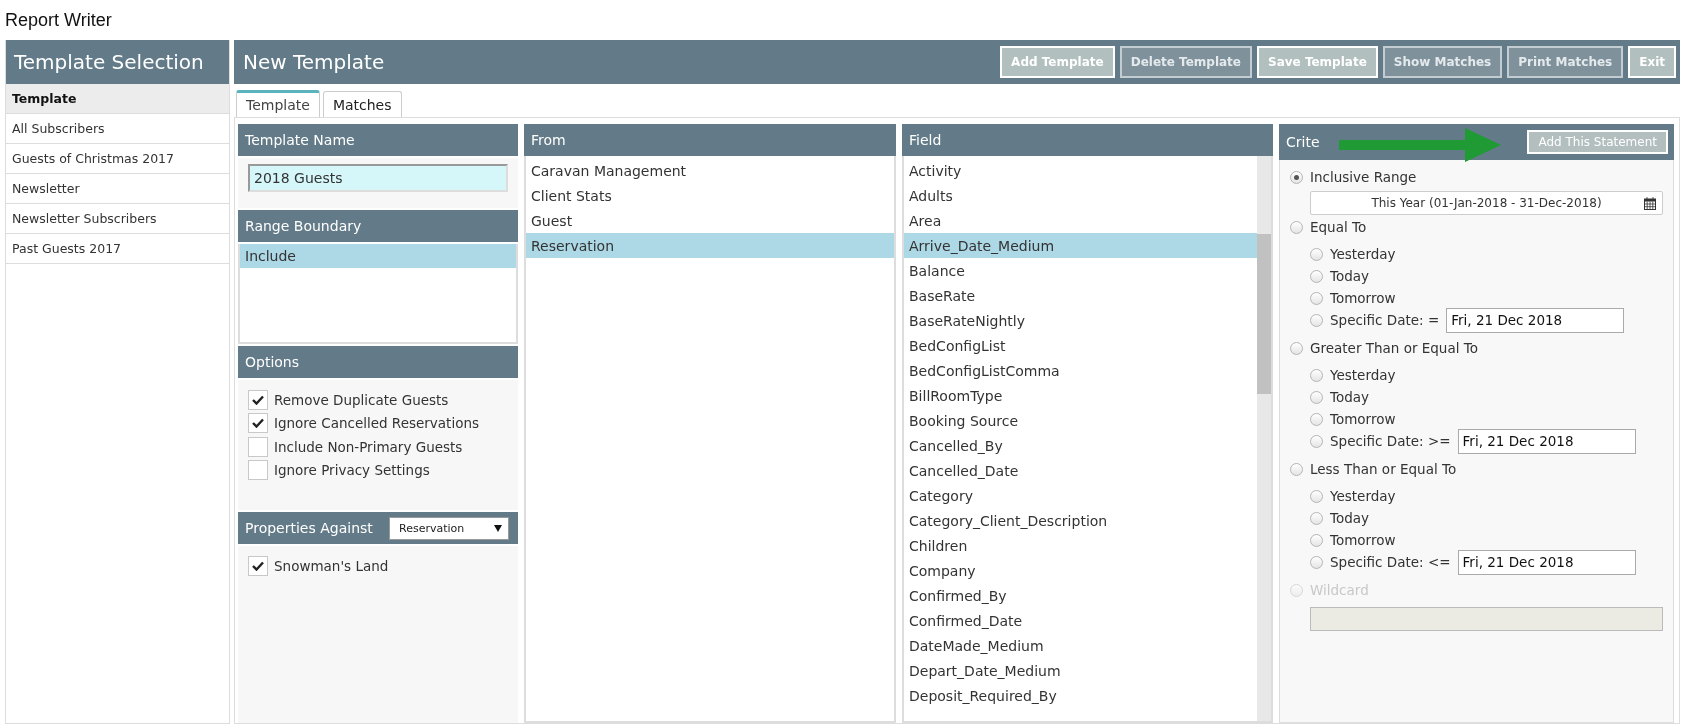  Describe the element at coordinates (449, 528) in the screenshot. I see `property-dropdown: Reservation` at that location.